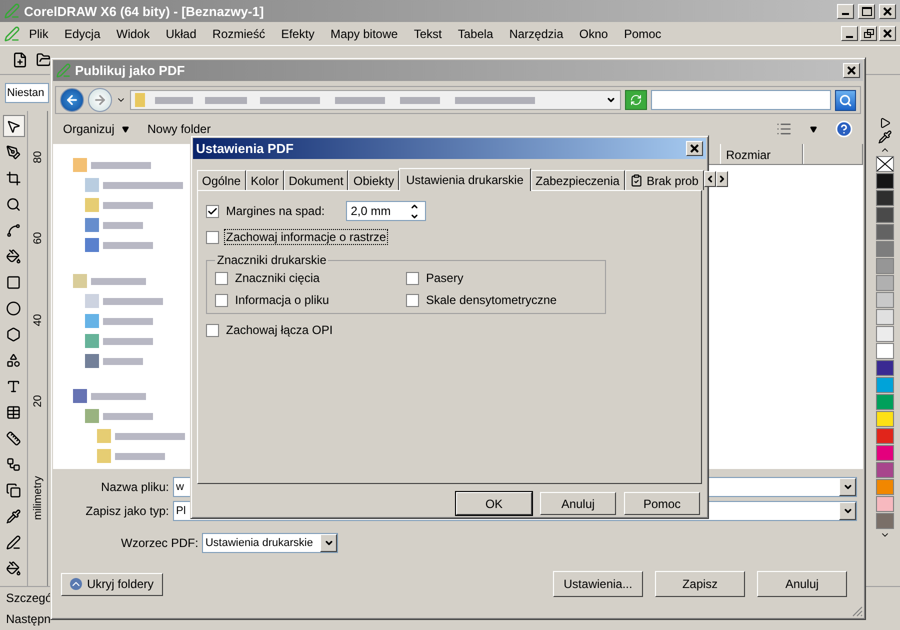  Describe the element at coordinates (427, 33) in the screenshot. I see `menu-item: Tekst` at that location.